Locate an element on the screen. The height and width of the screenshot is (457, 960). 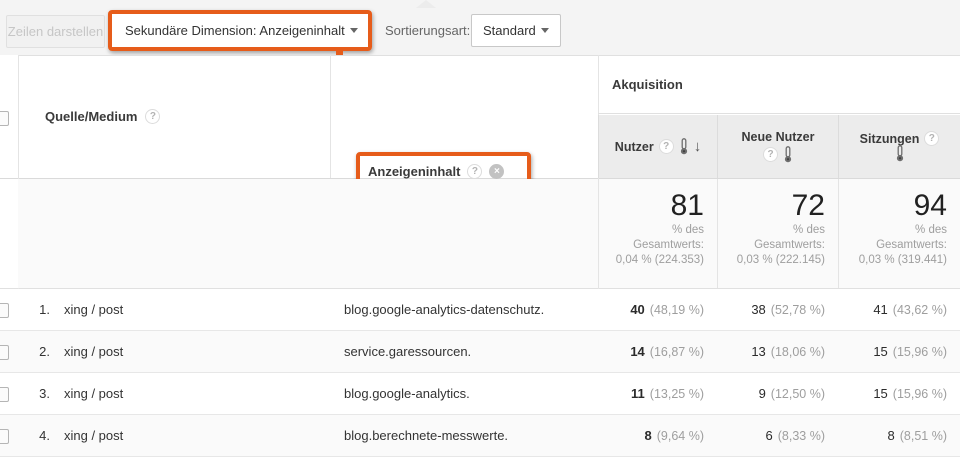
summary-sessions: 94 % des Gesamtwerts: 0,03 % (319.441) is located at coordinates (899, 233).